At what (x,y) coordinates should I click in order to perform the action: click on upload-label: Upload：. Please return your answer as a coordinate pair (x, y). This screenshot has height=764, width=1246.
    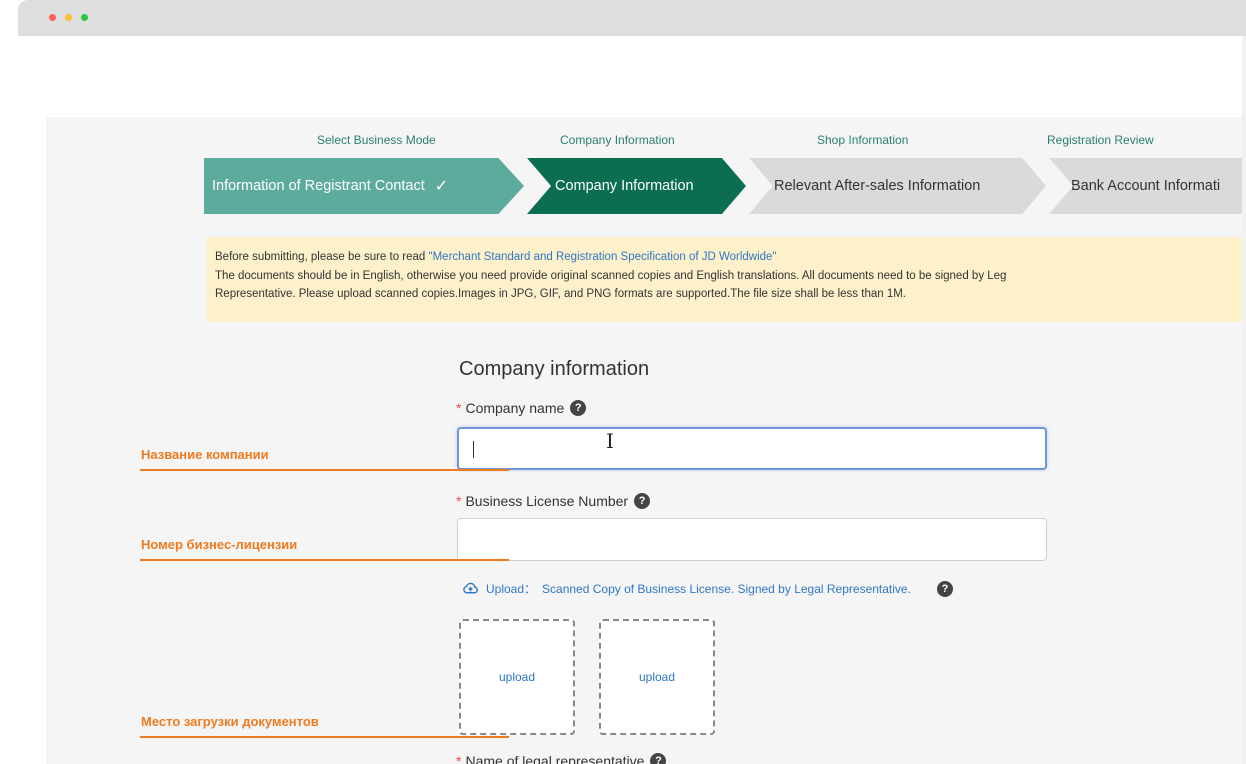
    Looking at the image, I should click on (511, 588).